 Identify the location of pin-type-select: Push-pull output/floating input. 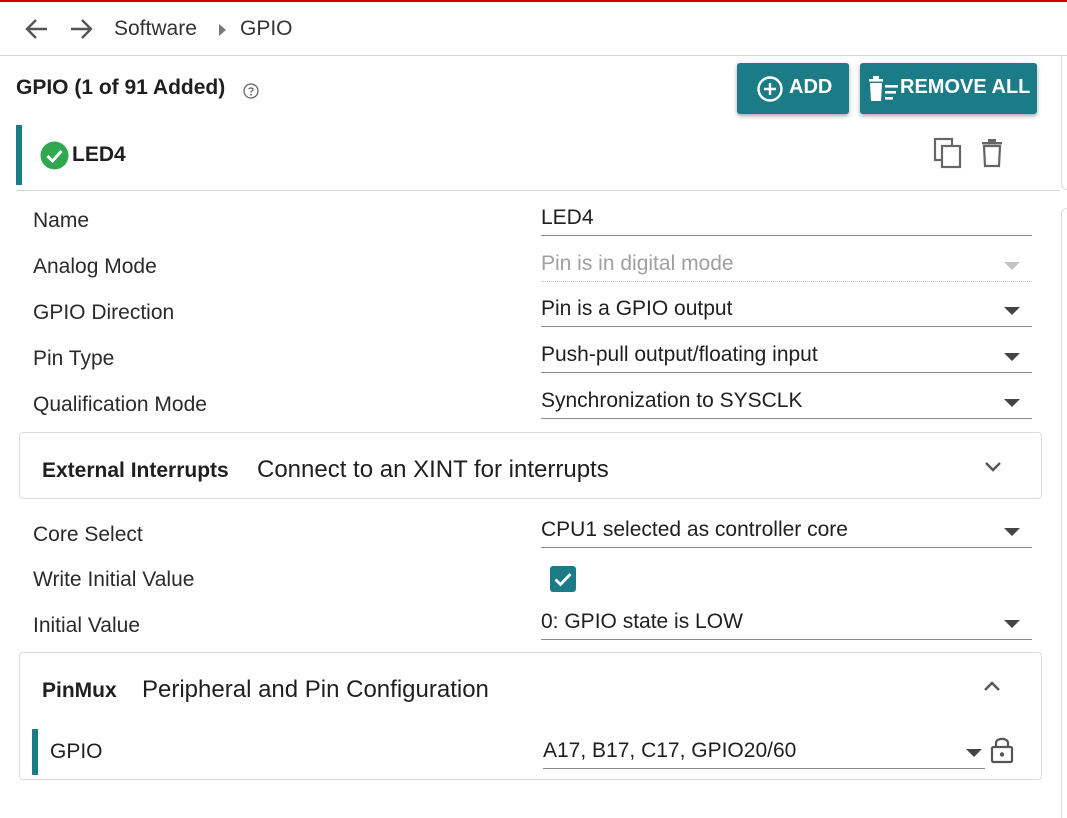
(786, 358).